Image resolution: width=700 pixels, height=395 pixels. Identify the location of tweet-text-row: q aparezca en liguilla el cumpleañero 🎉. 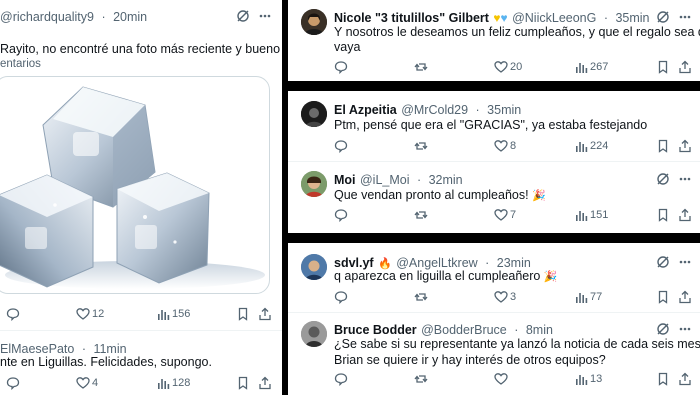
(446, 276).